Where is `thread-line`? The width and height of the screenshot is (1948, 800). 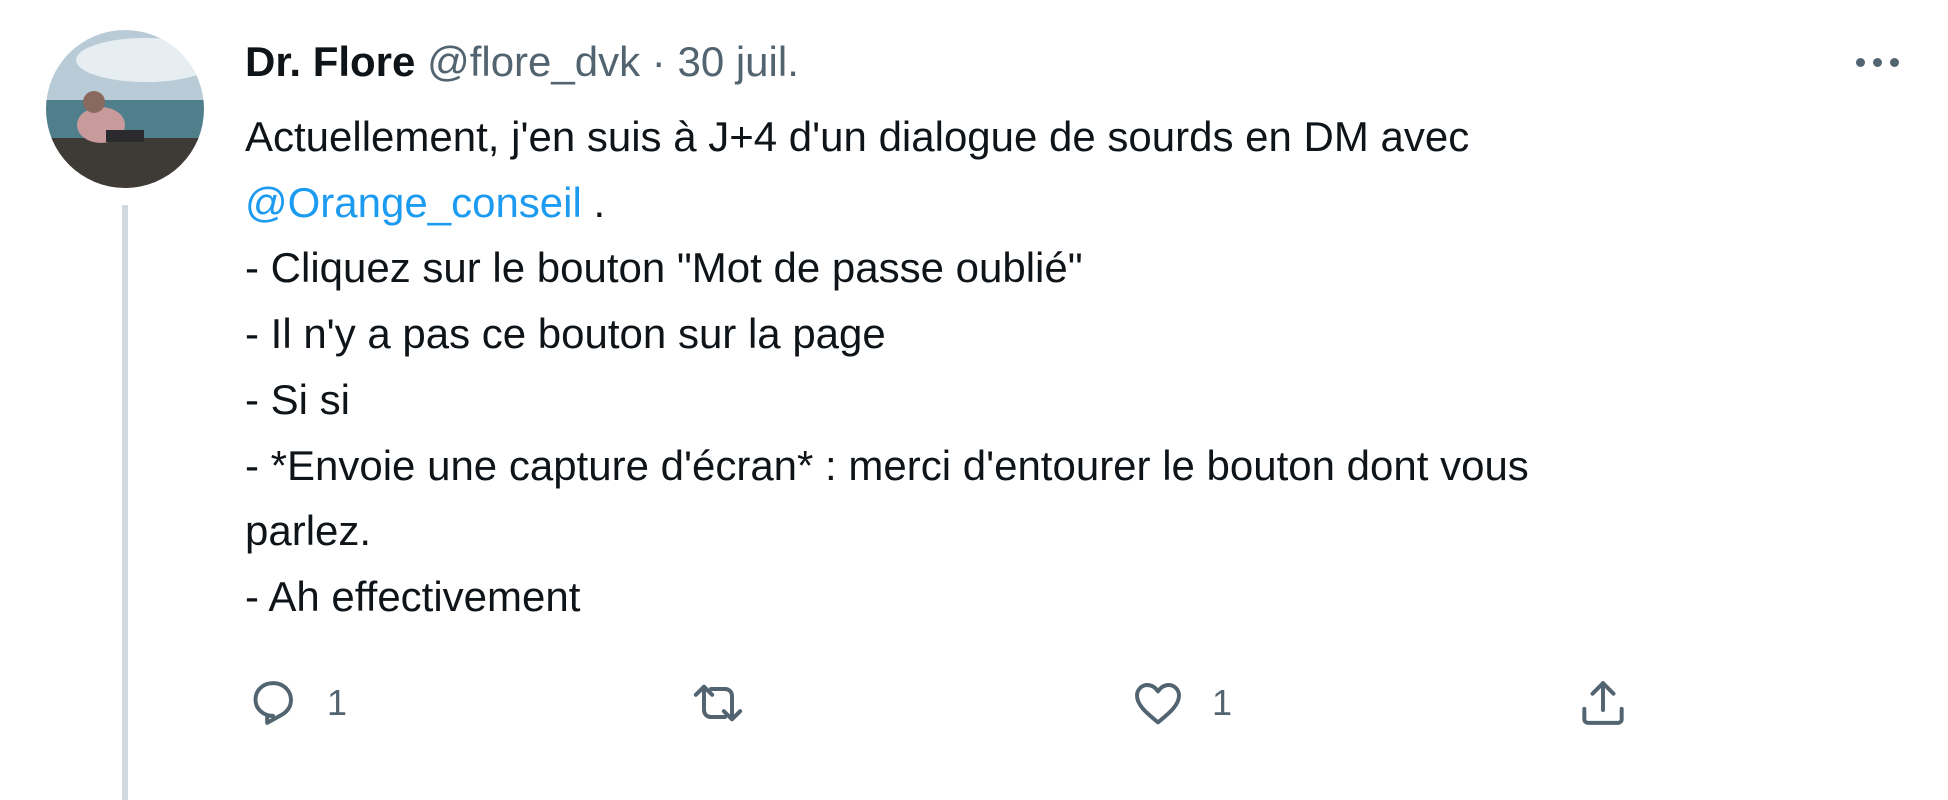 thread-line is located at coordinates (125, 502).